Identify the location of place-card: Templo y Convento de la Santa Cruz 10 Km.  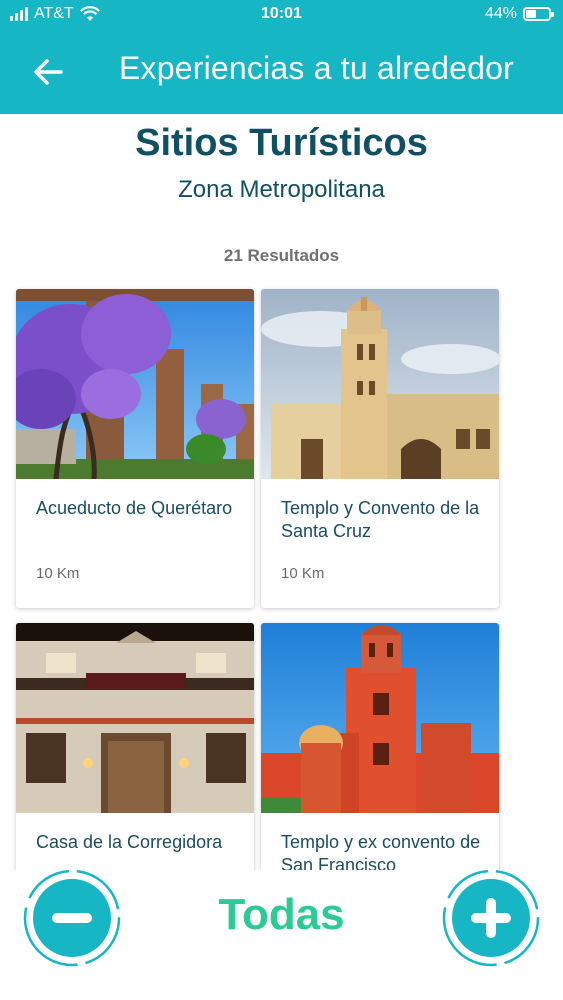
(380, 448).